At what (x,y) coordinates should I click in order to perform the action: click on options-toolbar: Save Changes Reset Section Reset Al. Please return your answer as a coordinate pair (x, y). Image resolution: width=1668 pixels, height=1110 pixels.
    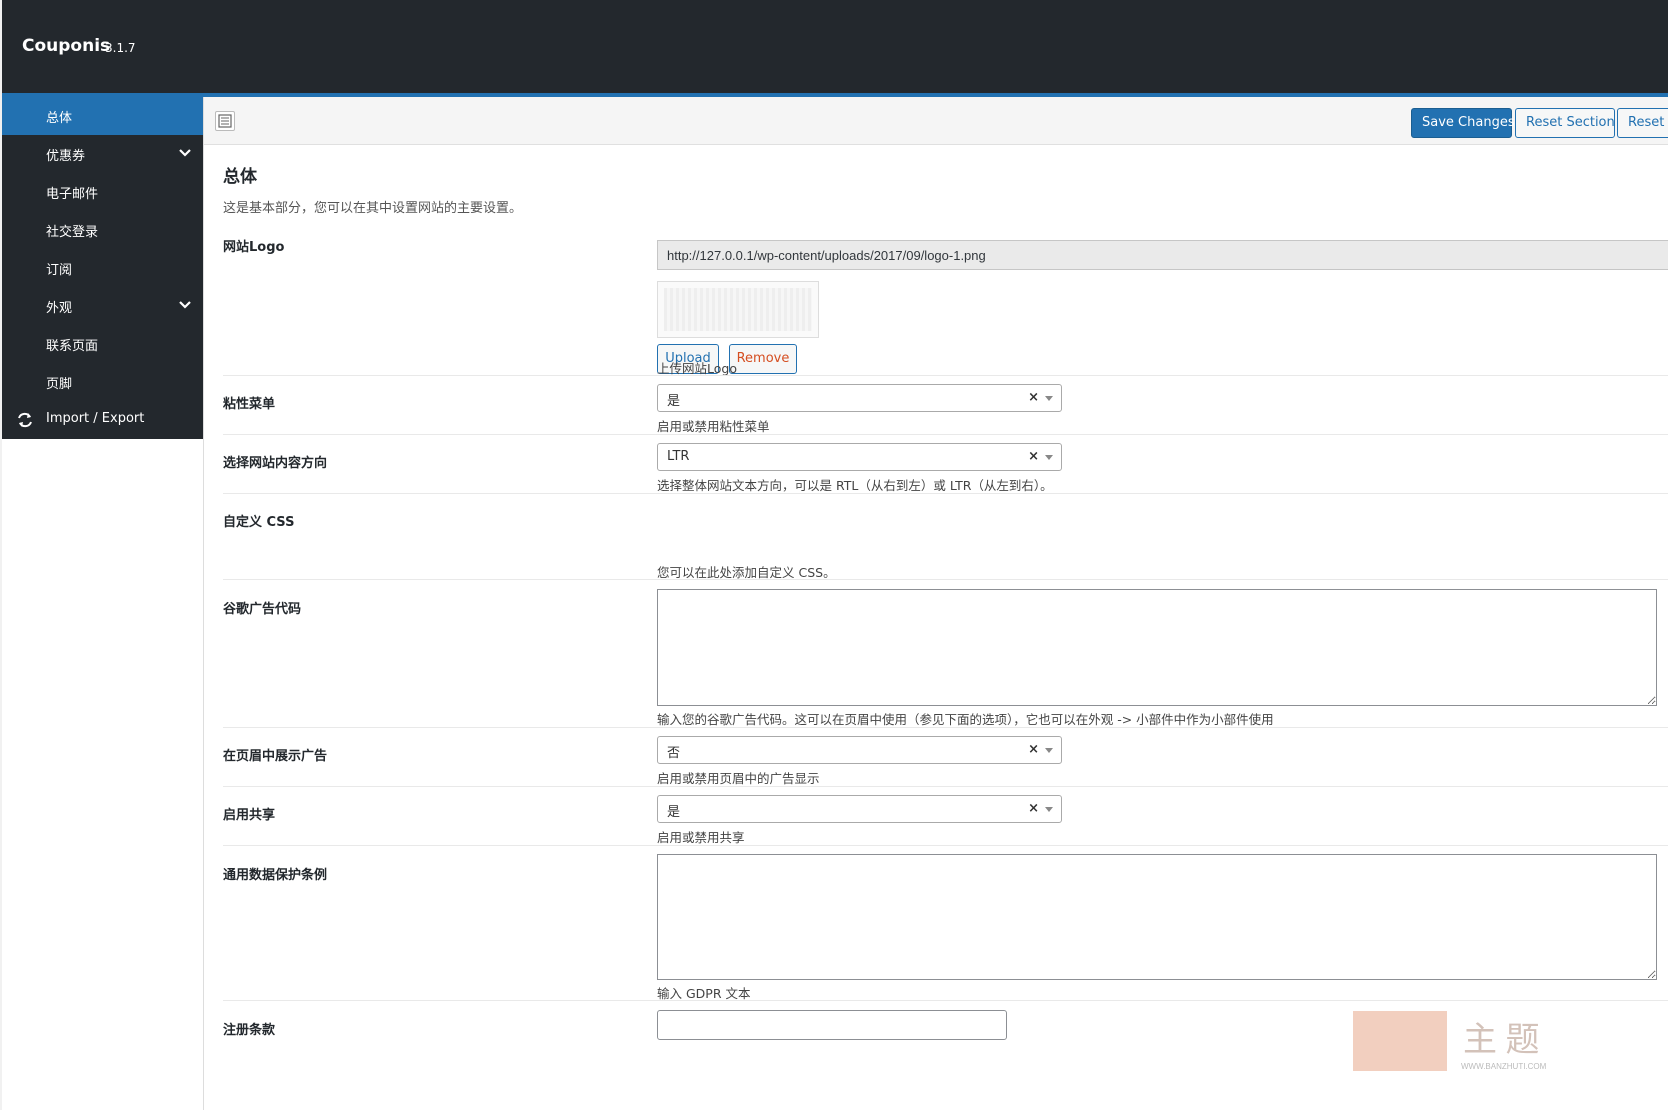
    Looking at the image, I should click on (936, 121).